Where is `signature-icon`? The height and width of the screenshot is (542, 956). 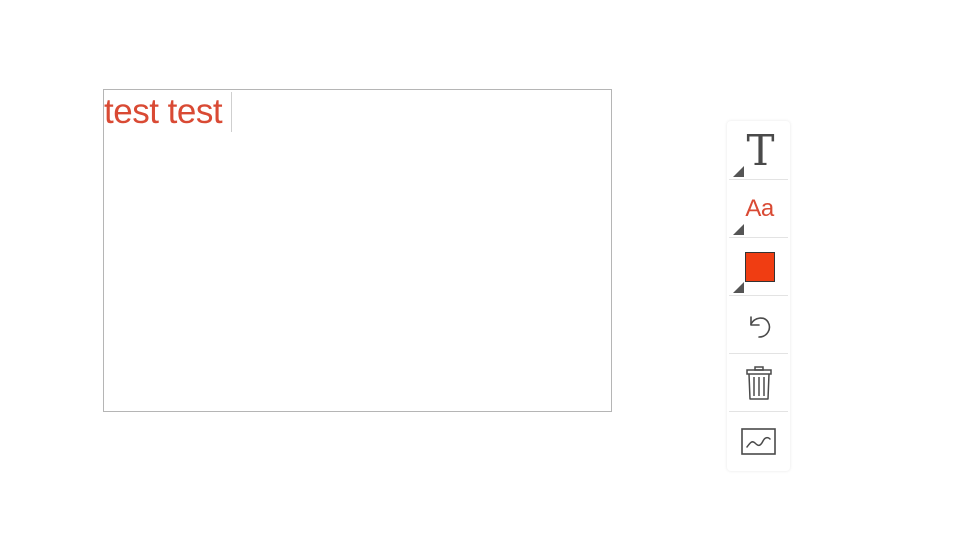 signature-icon is located at coordinates (758, 441).